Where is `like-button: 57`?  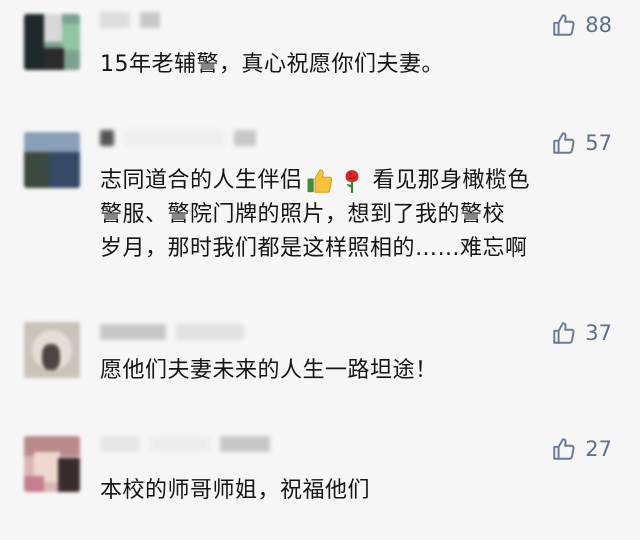
like-button: 57 is located at coordinates (581, 143).